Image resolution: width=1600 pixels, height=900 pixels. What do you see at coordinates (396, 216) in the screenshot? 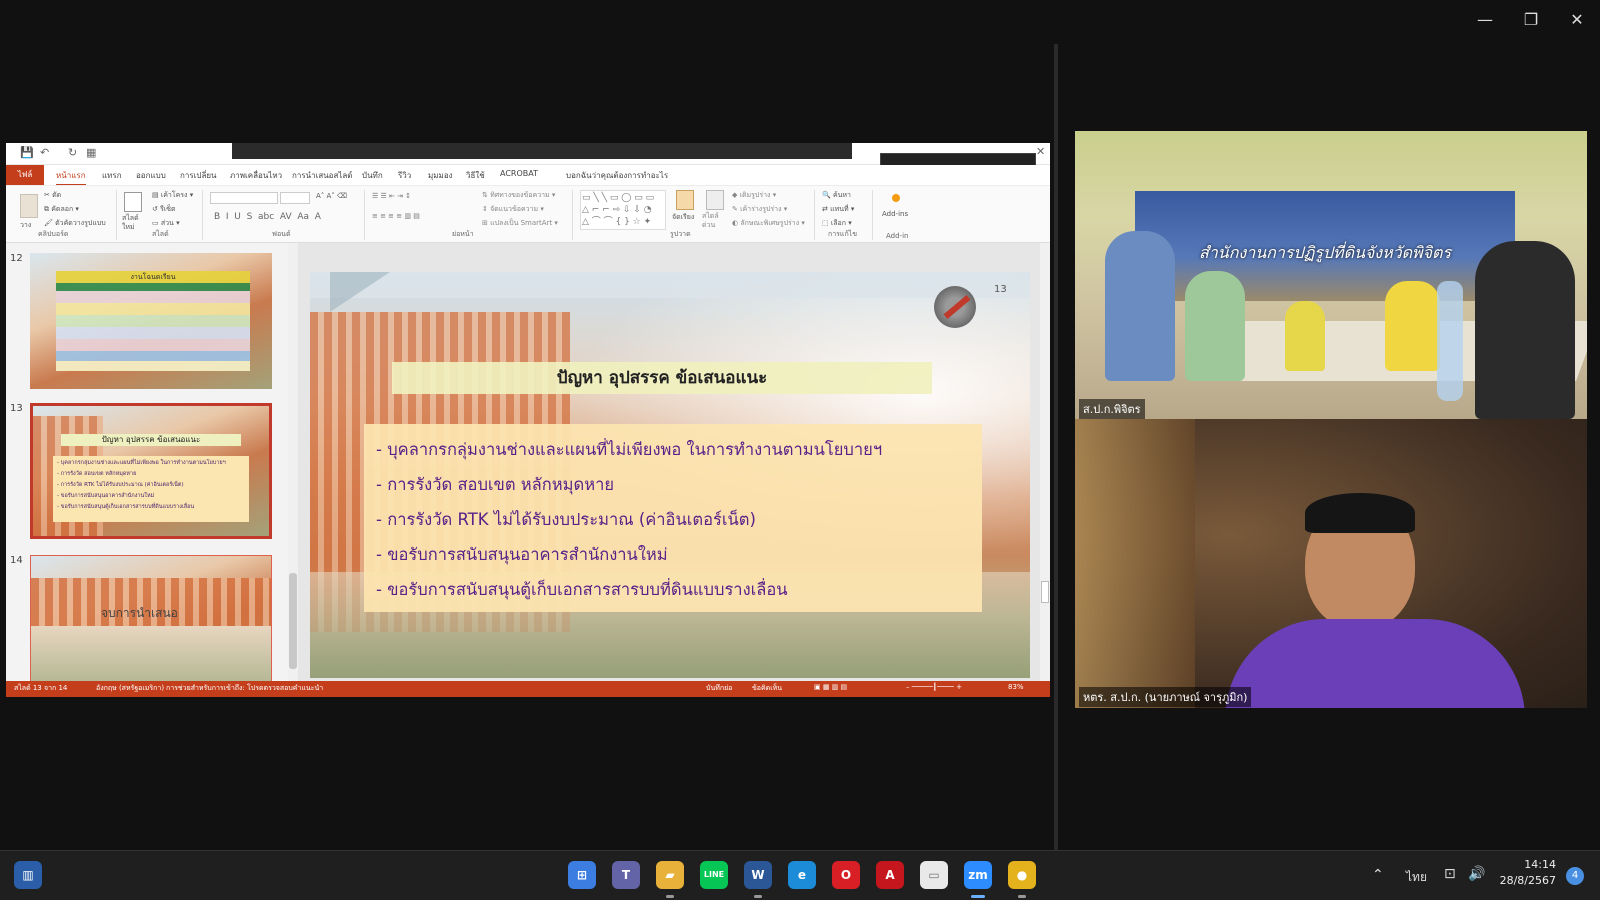
I see `align-icons: ≡ ≡ ≡ ≡ ▥ ▤` at bounding box center [396, 216].